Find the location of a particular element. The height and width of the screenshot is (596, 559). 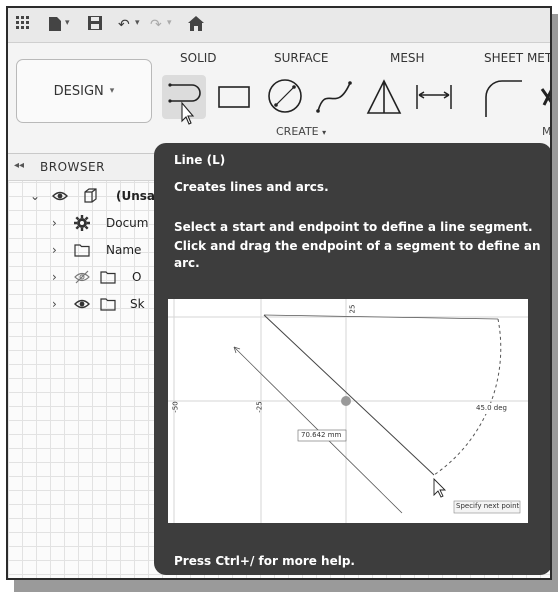

tree-item-label: (Unsa is located at coordinates (136, 196).